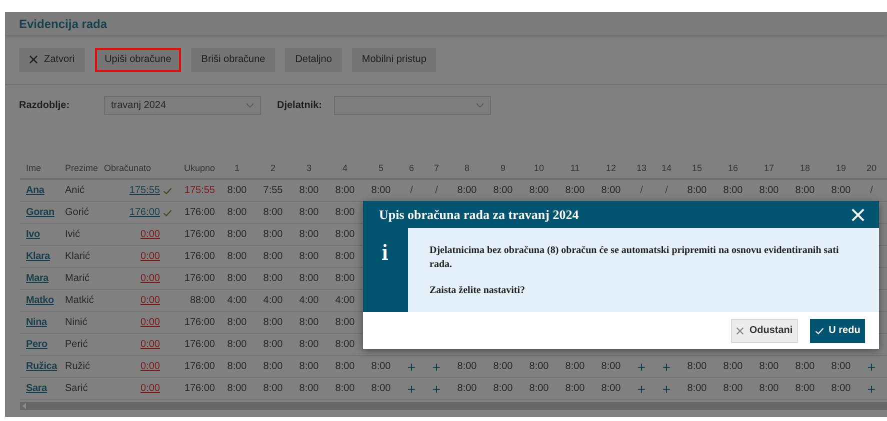 This screenshot has width=887, height=421. What do you see at coordinates (666, 191) in the screenshot?
I see `table-cell-text: /` at bounding box center [666, 191].